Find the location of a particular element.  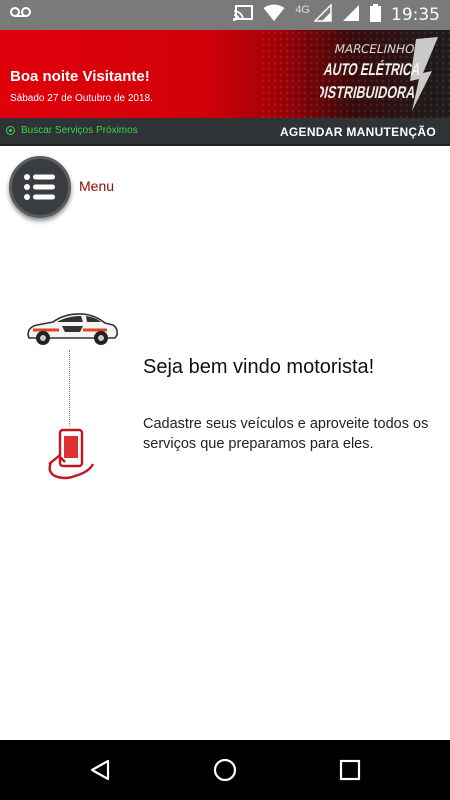

car-icon is located at coordinates (72, 329).